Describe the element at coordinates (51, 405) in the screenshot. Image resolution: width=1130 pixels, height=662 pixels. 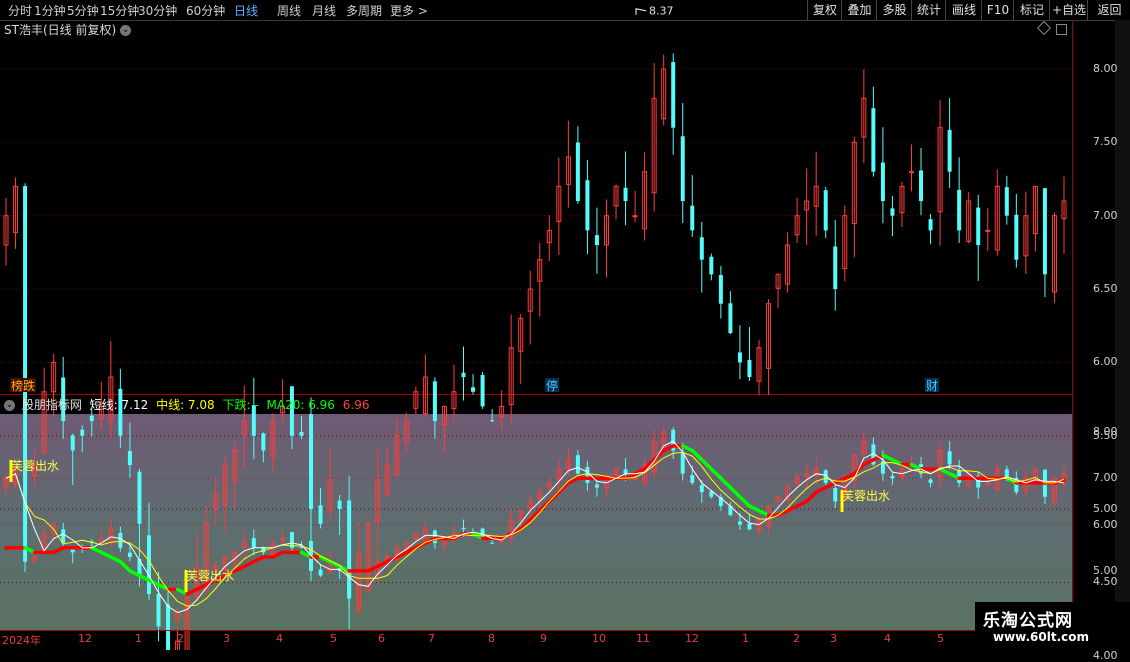
I see `indicator-name: 股朋指标网` at that location.